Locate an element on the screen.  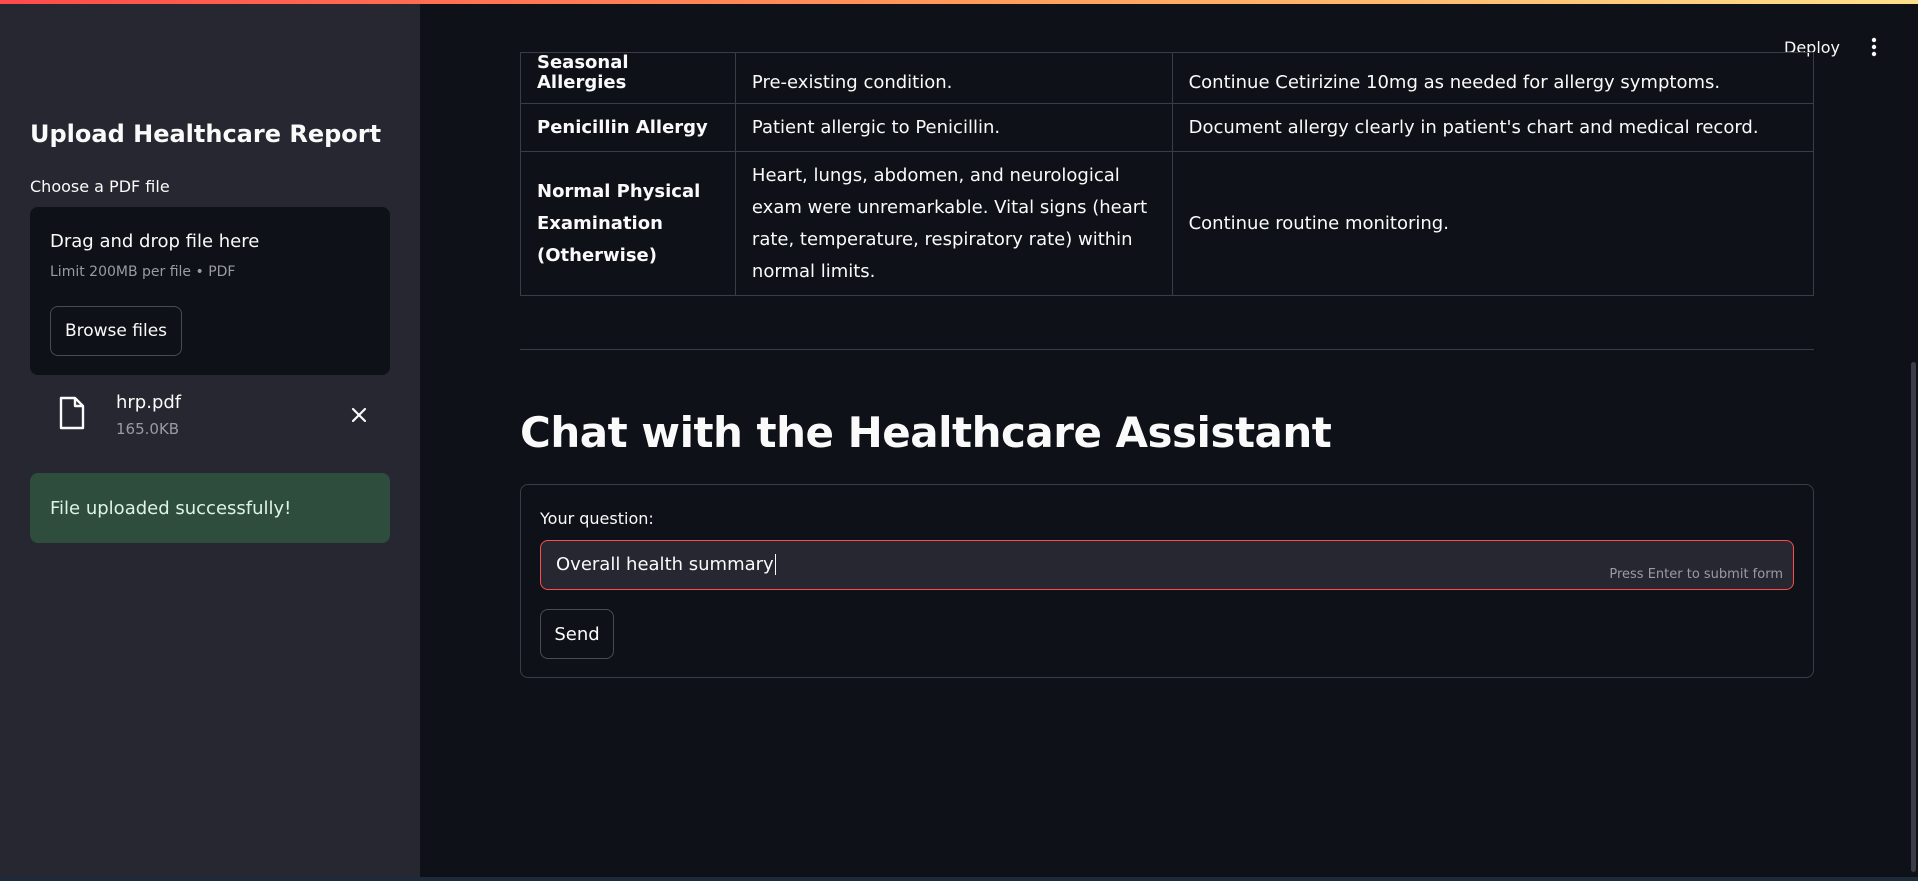
close-icon is located at coordinates (359, 415).